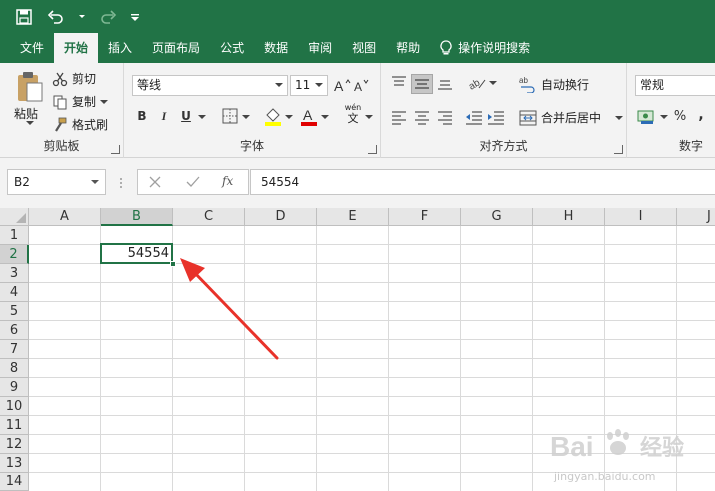 This screenshot has height=491, width=715. I want to click on column-header-h: H, so click(569, 217).